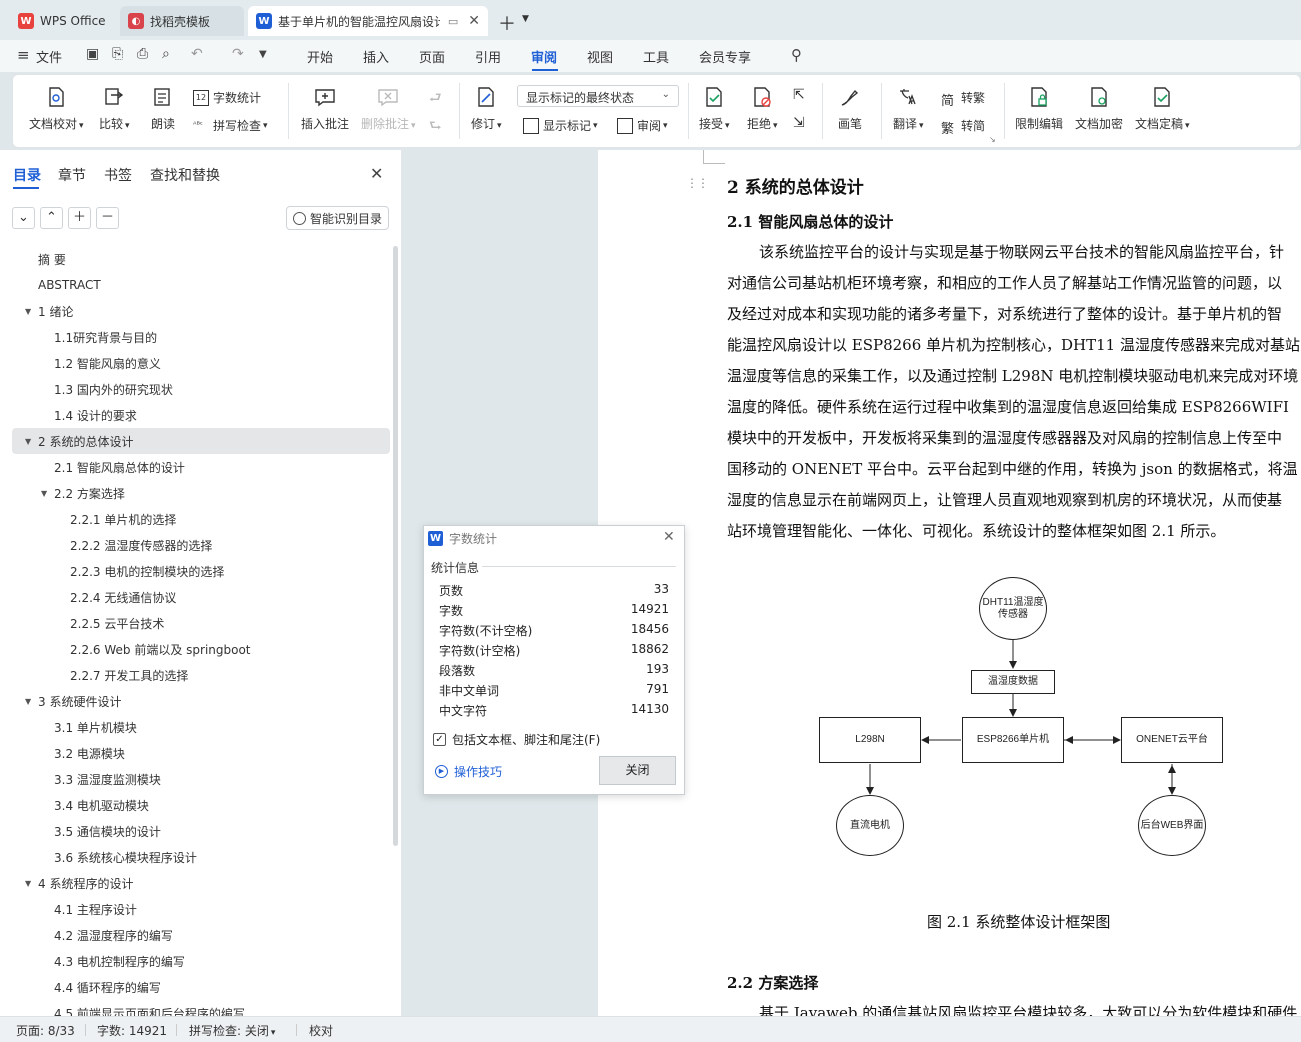 The width and height of the screenshot is (1301, 1042). What do you see at coordinates (201, 727) in the screenshot?
I see `toc-item: 3.1 单片机模块` at bounding box center [201, 727].